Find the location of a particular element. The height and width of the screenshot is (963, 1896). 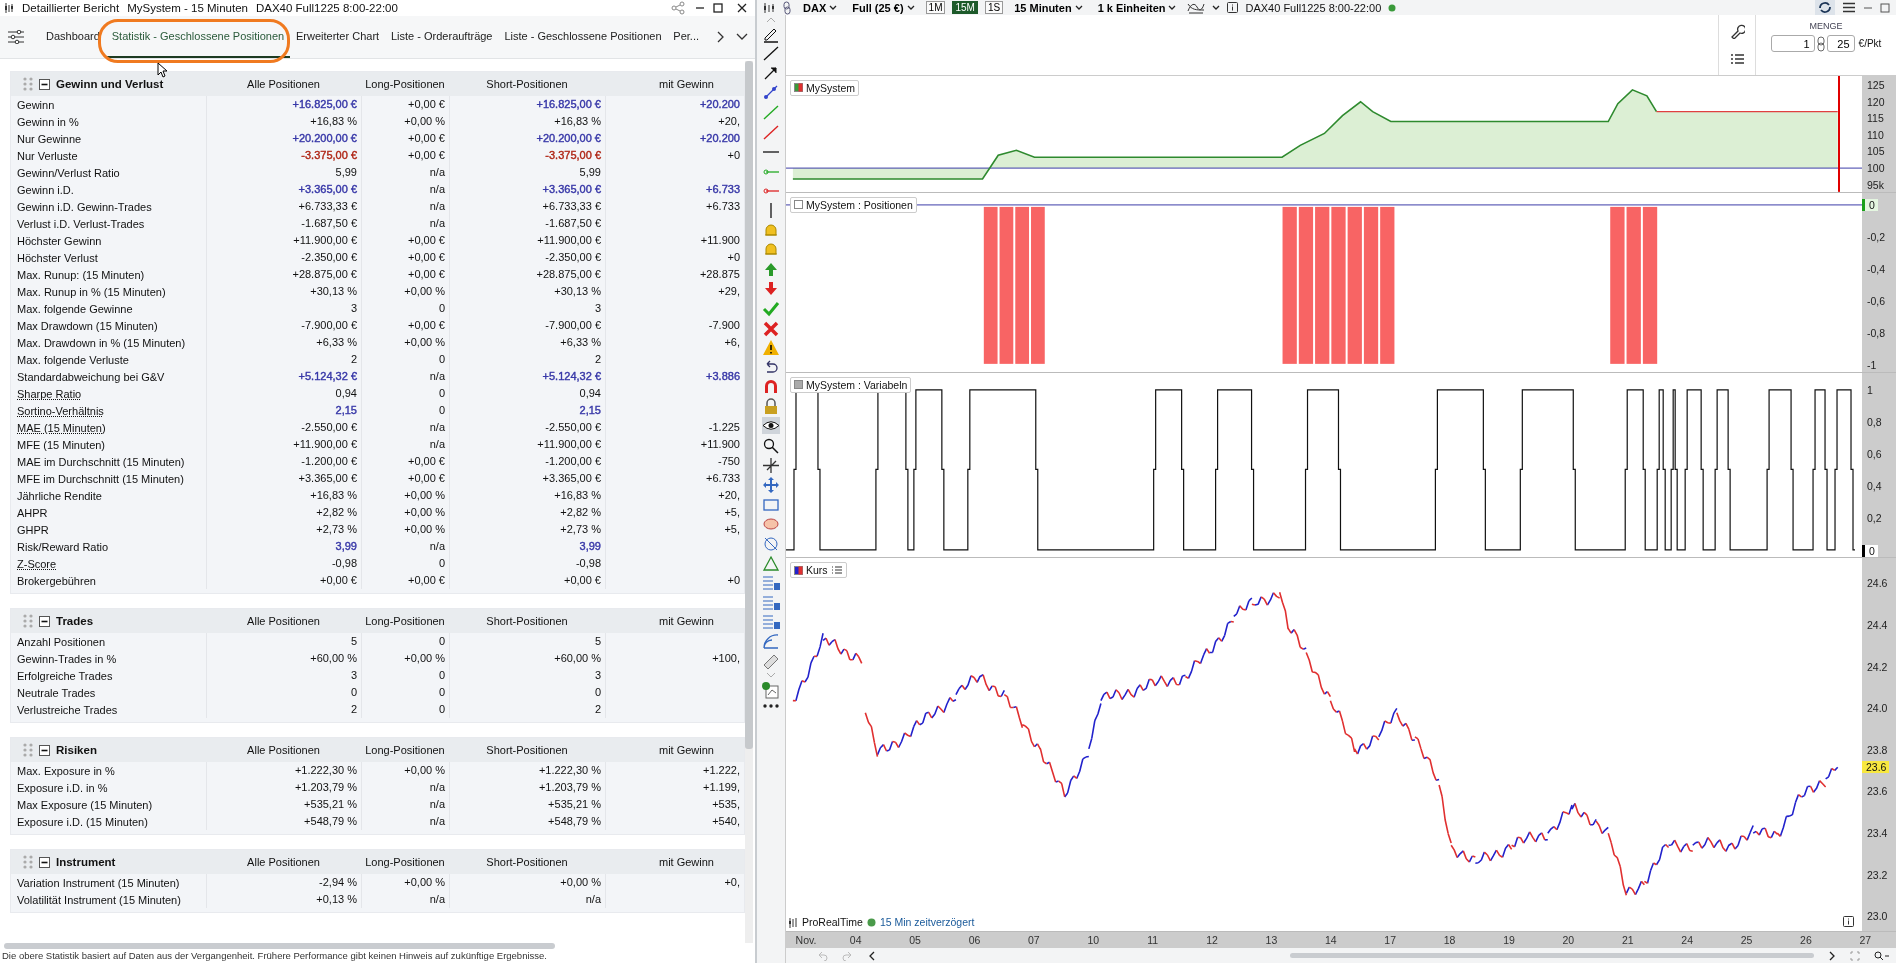

axis-label: 125 is located at coordinates (1876, 84).